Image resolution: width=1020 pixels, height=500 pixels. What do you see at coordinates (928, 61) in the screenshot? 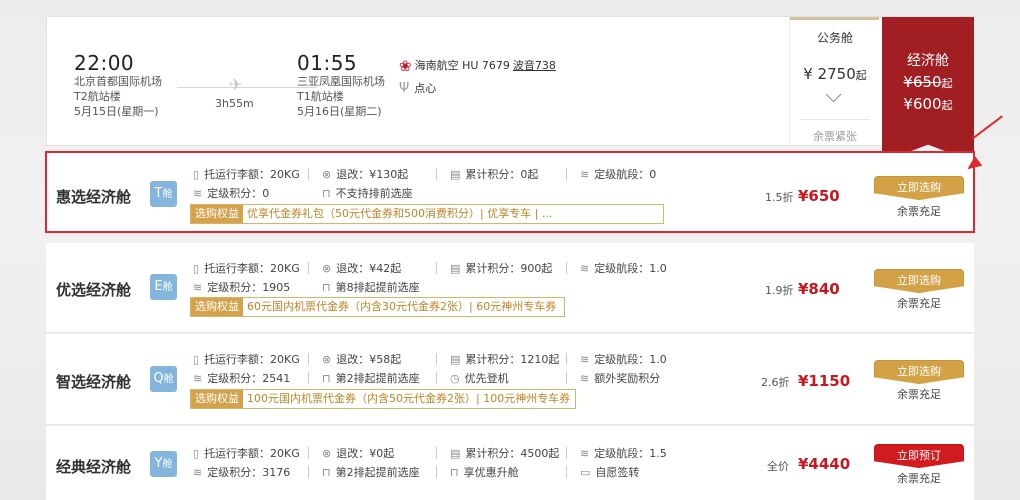
I see `economy-cabin-label: 经济舱` at bounding box center [928, 61].